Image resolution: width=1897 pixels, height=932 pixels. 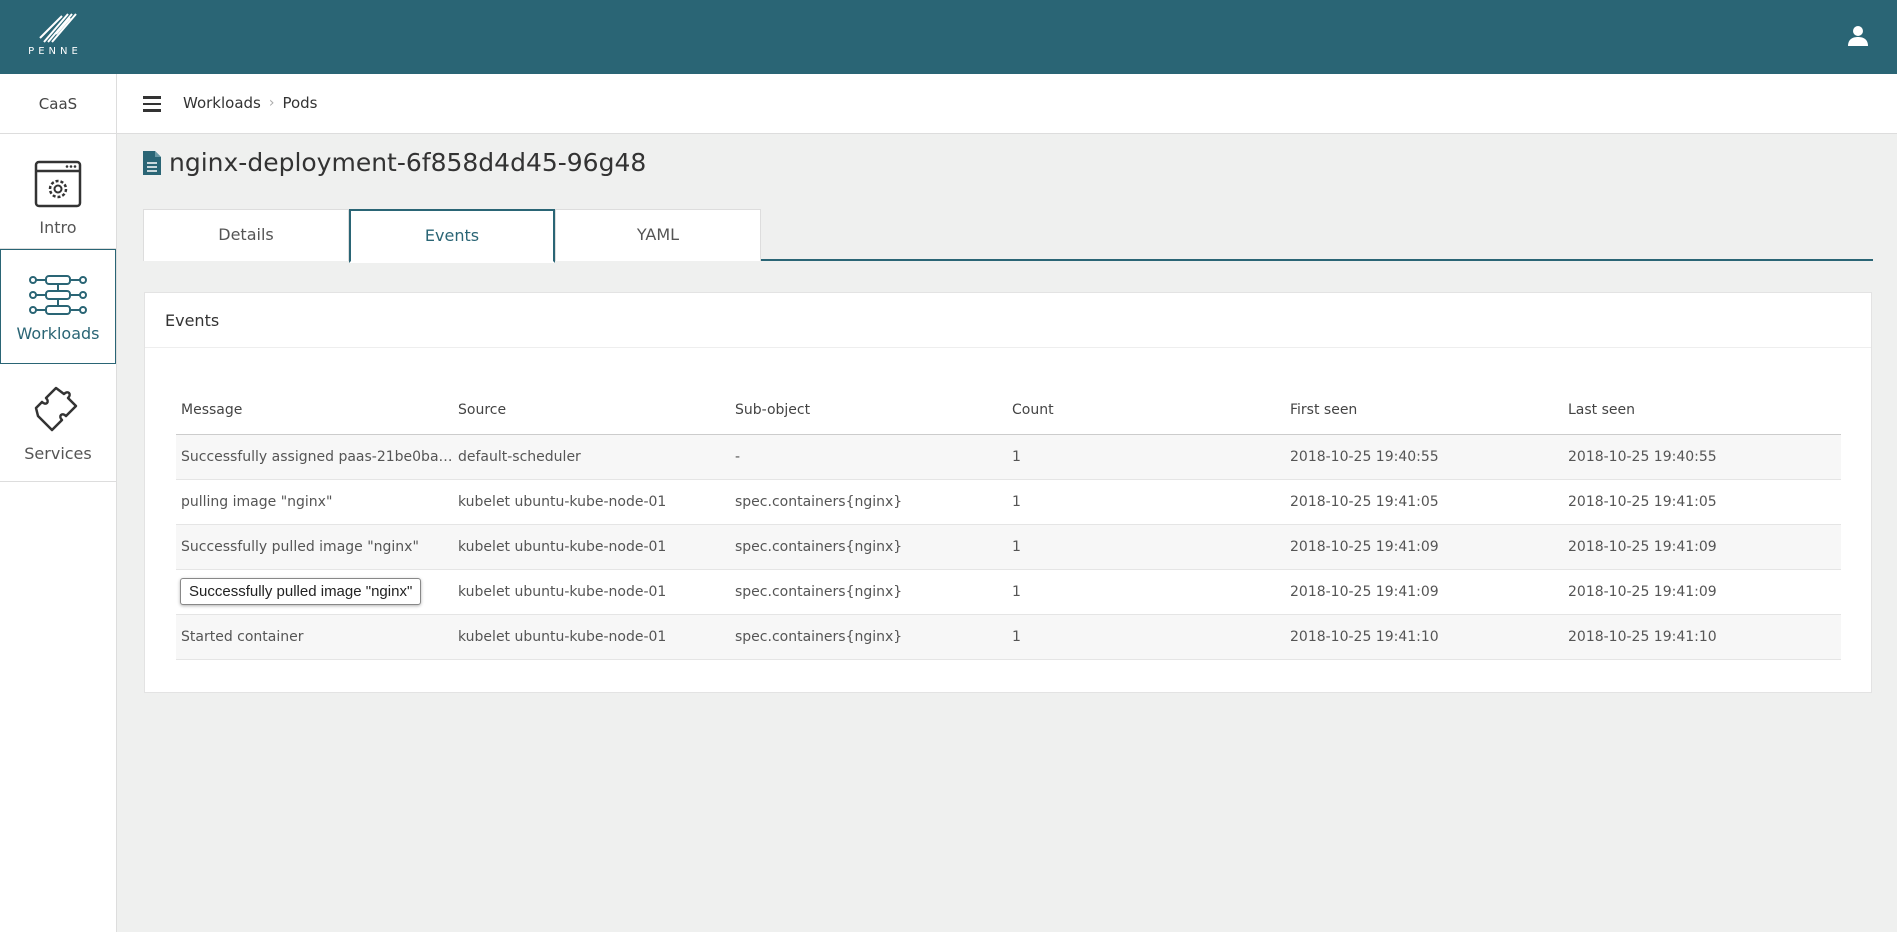 I want to click on hamburger-menu-icon, so click(x=152, y=104).